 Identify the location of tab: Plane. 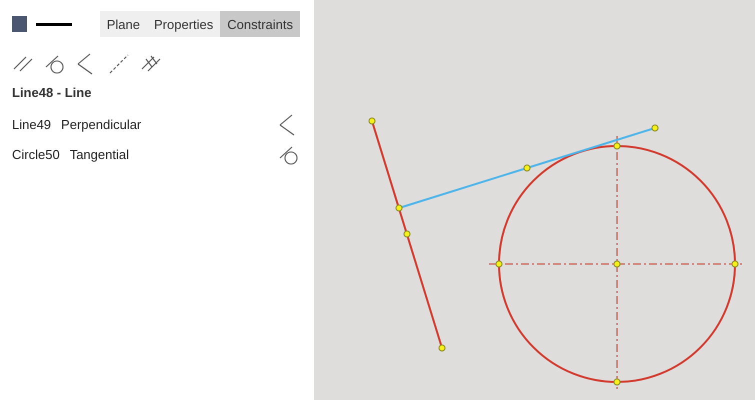
(123, 24).